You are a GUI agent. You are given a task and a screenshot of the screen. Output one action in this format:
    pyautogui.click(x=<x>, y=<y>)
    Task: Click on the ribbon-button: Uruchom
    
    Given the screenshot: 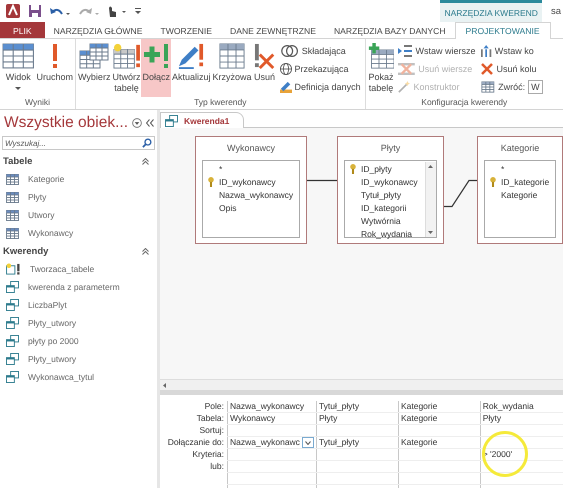 What is the action you would take?
    pyautogui.click(x=55, y=68)
    